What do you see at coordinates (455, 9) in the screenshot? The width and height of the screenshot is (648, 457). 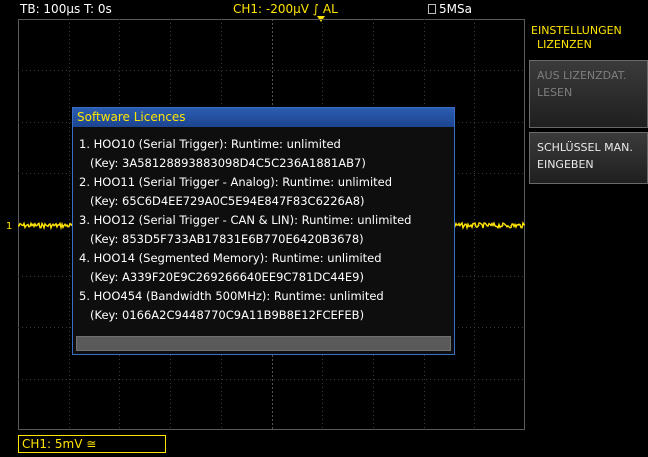 I see `sample-rate-value: 5MSa` at bounding box center [455, 9].